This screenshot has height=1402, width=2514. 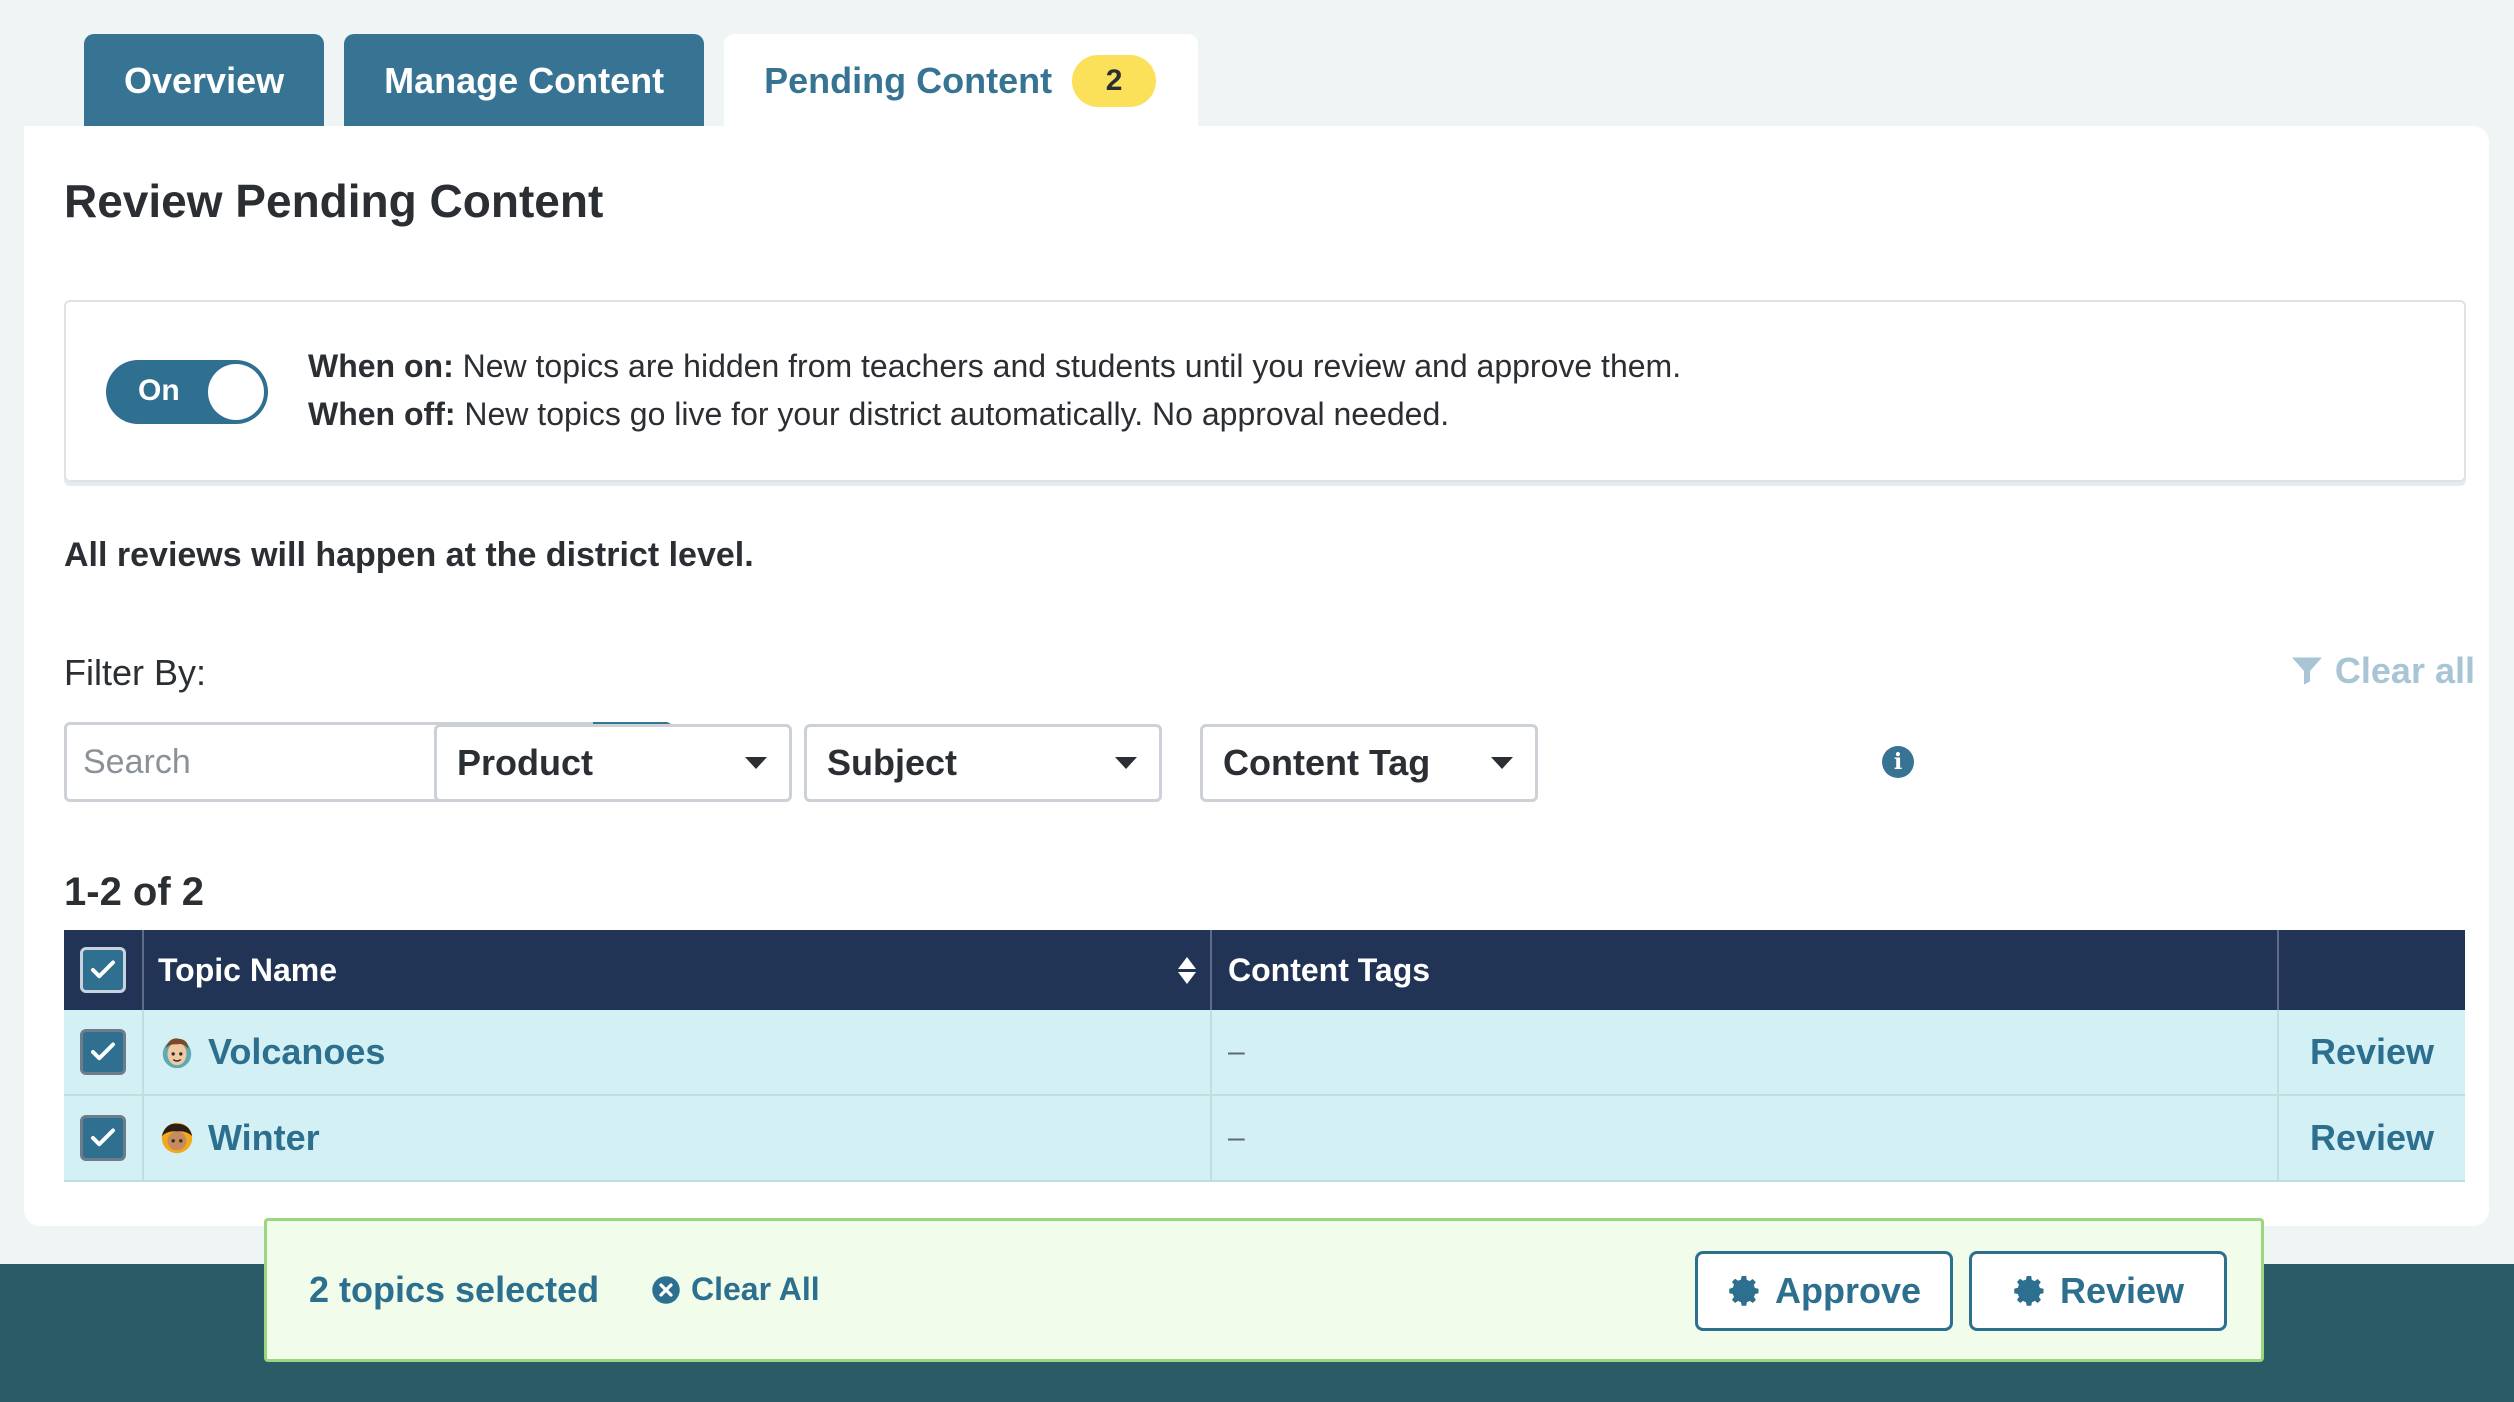 What do you see at coordinates (908, 80) in the screenshot?
I see `tab-pending-content-label: Pending Content` at bounding box center [908, 80].